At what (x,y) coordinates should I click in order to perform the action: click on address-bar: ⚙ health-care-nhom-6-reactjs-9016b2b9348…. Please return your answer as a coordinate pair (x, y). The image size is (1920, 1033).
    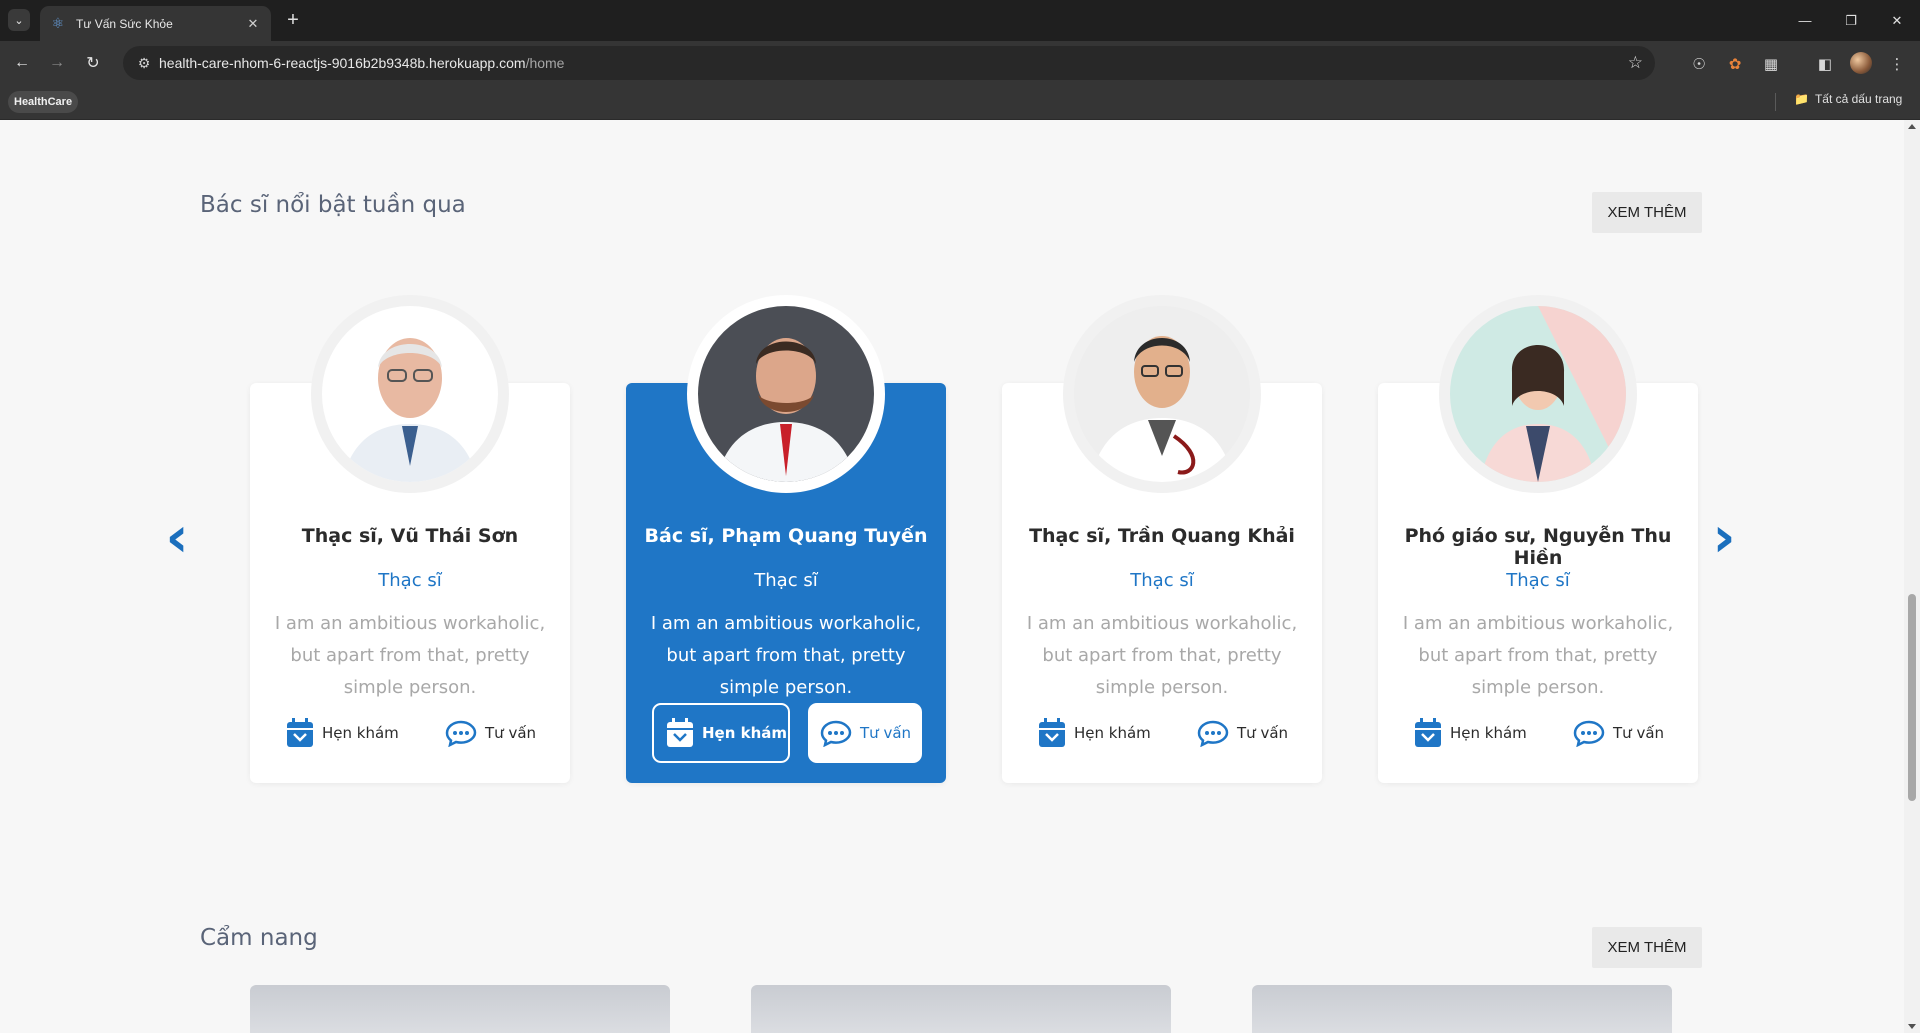
    Looking at the image, I should click on (889, 63).